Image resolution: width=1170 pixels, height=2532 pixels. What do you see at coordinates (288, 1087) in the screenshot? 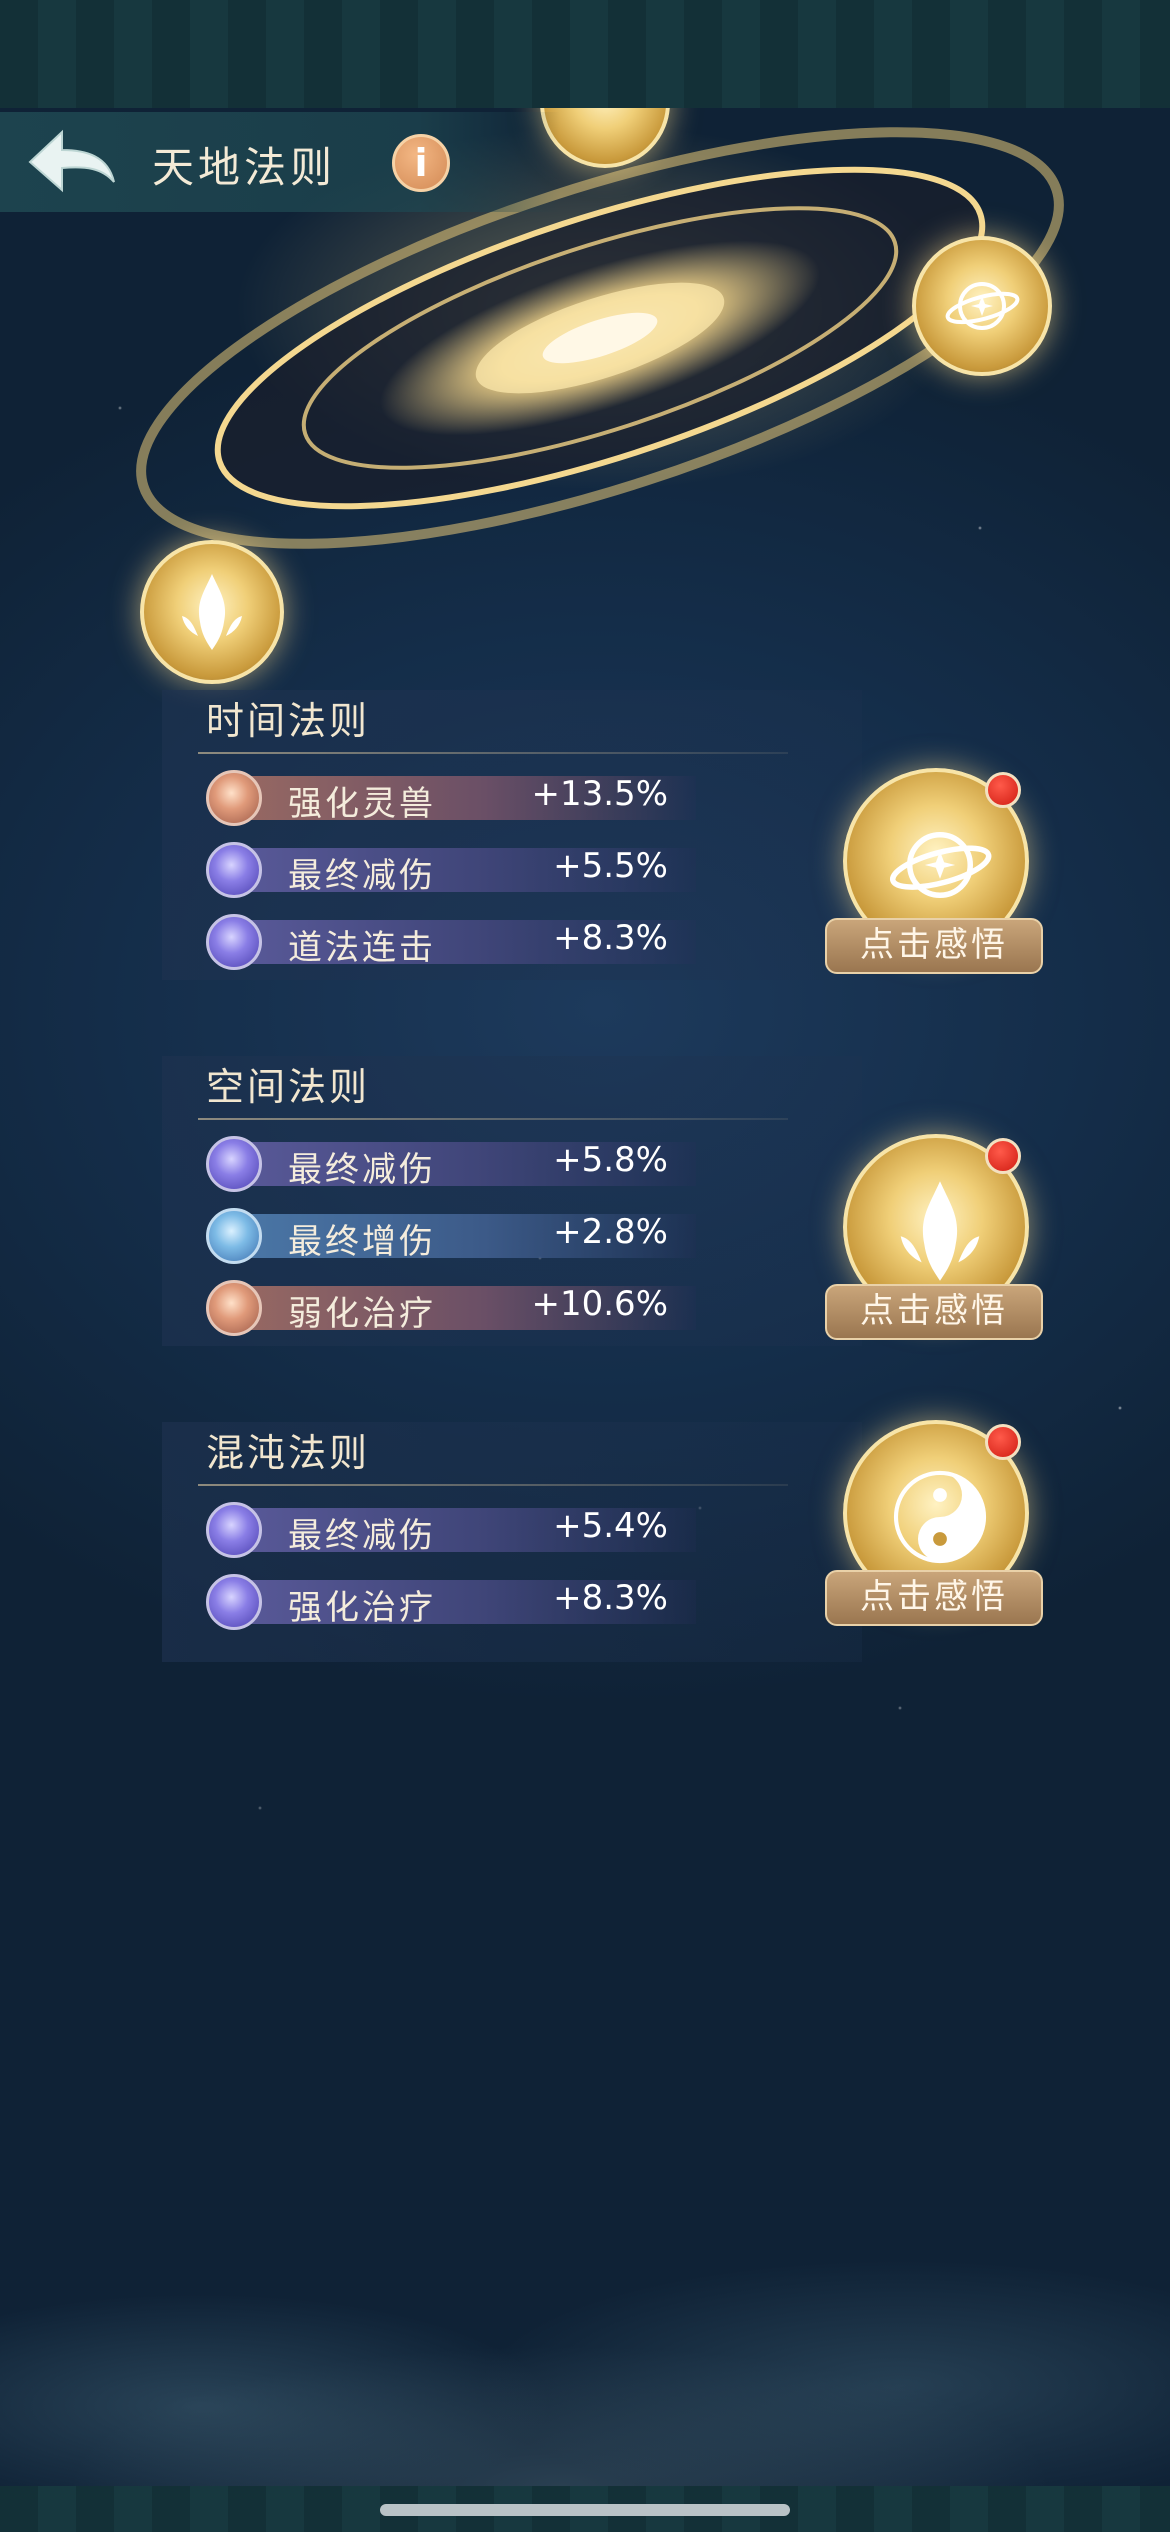
I see `law-title: 空间法则` at bounding box center [288, 1087].